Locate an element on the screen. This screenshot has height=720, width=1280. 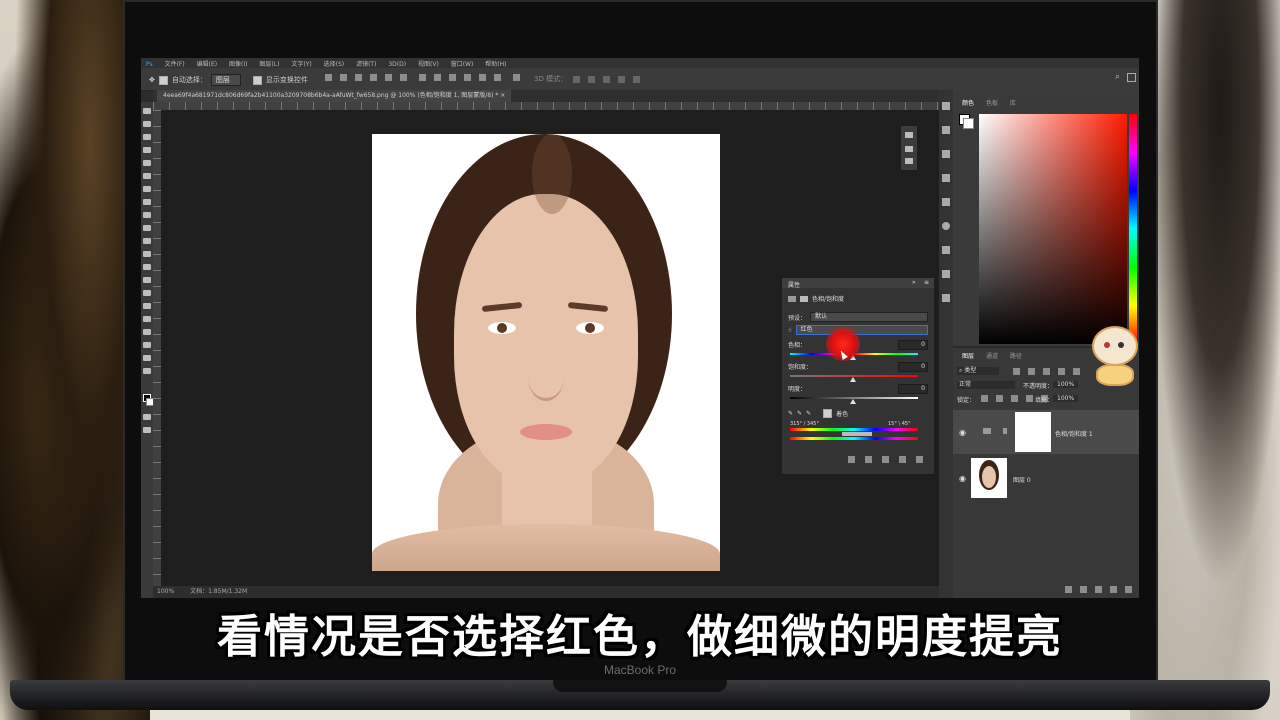
new-adjustment-icon is located at coordinates (1113, 589).